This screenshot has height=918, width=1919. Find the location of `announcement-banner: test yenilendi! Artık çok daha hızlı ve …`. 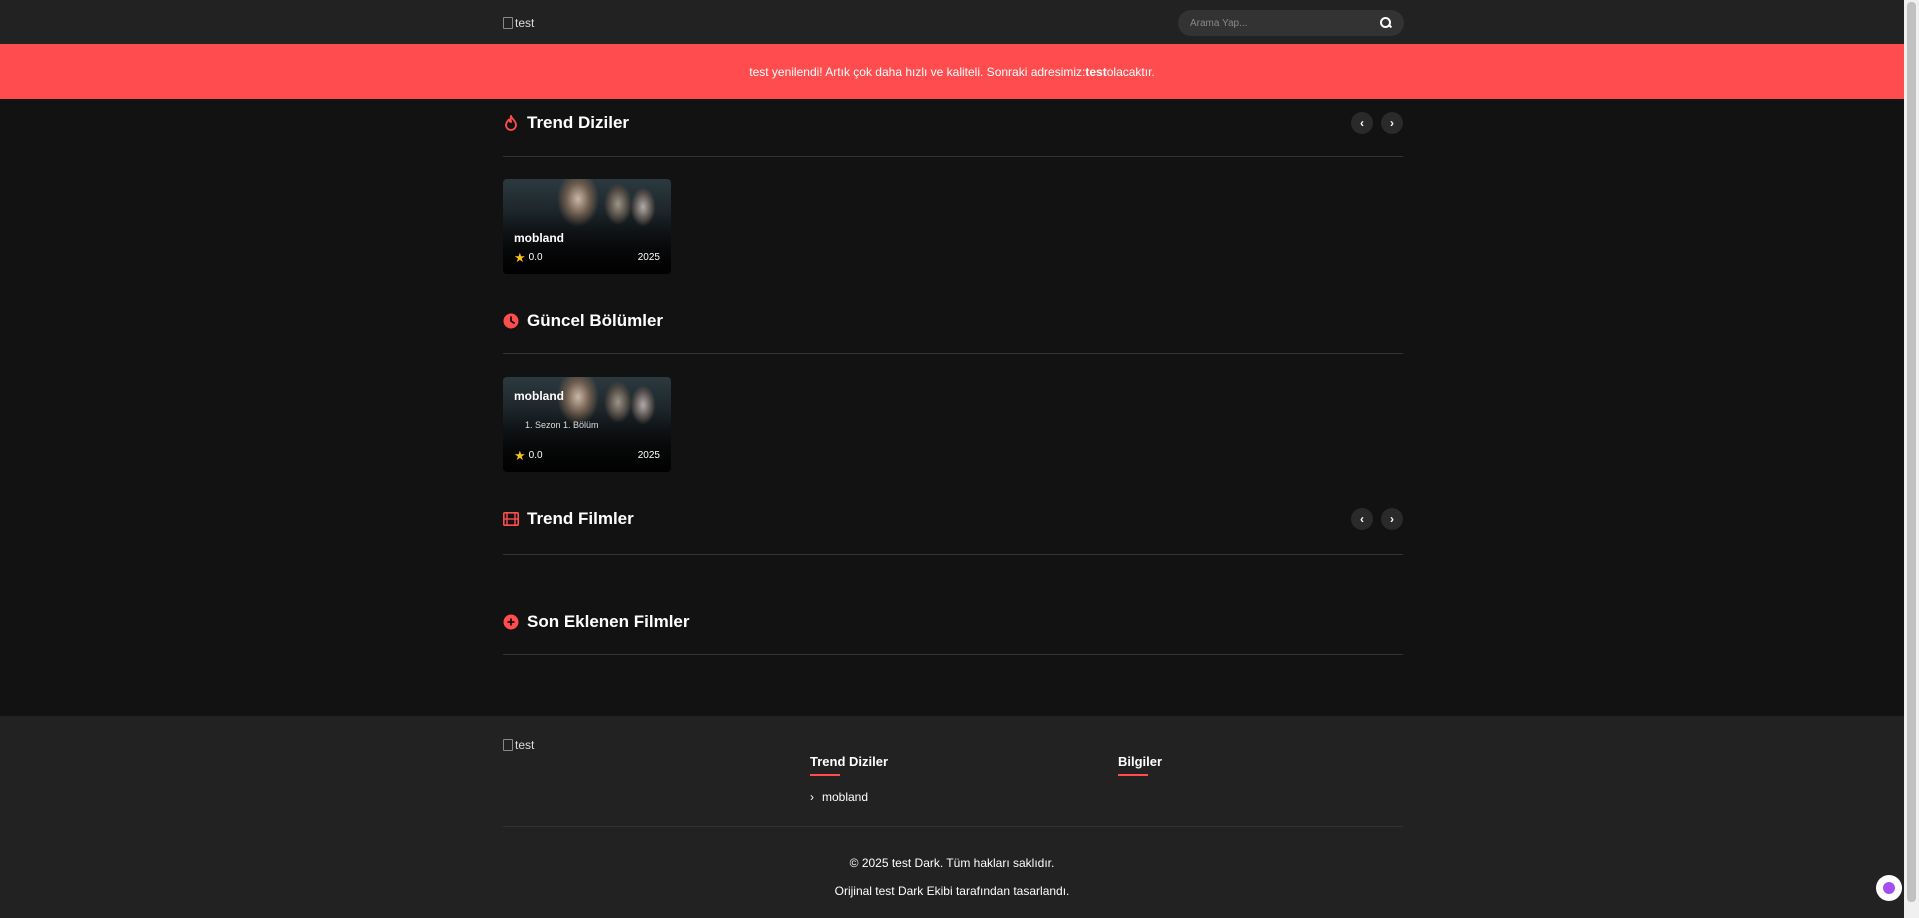

announcement-banner: test yenilendi! Artık çok daha hızlı ve … is located at coordinates (952, 71).